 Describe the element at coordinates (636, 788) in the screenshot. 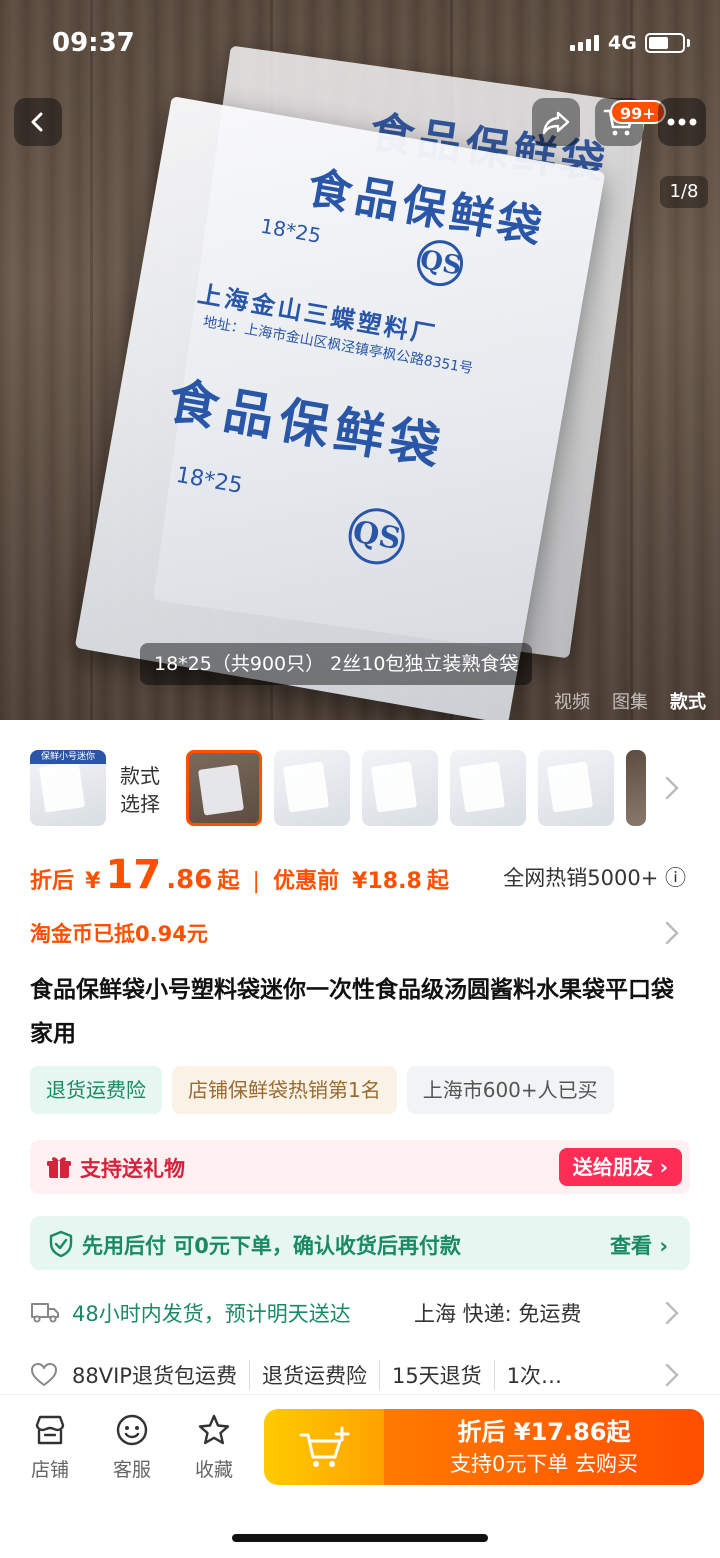

I see `style-thumb-partial` at that location.